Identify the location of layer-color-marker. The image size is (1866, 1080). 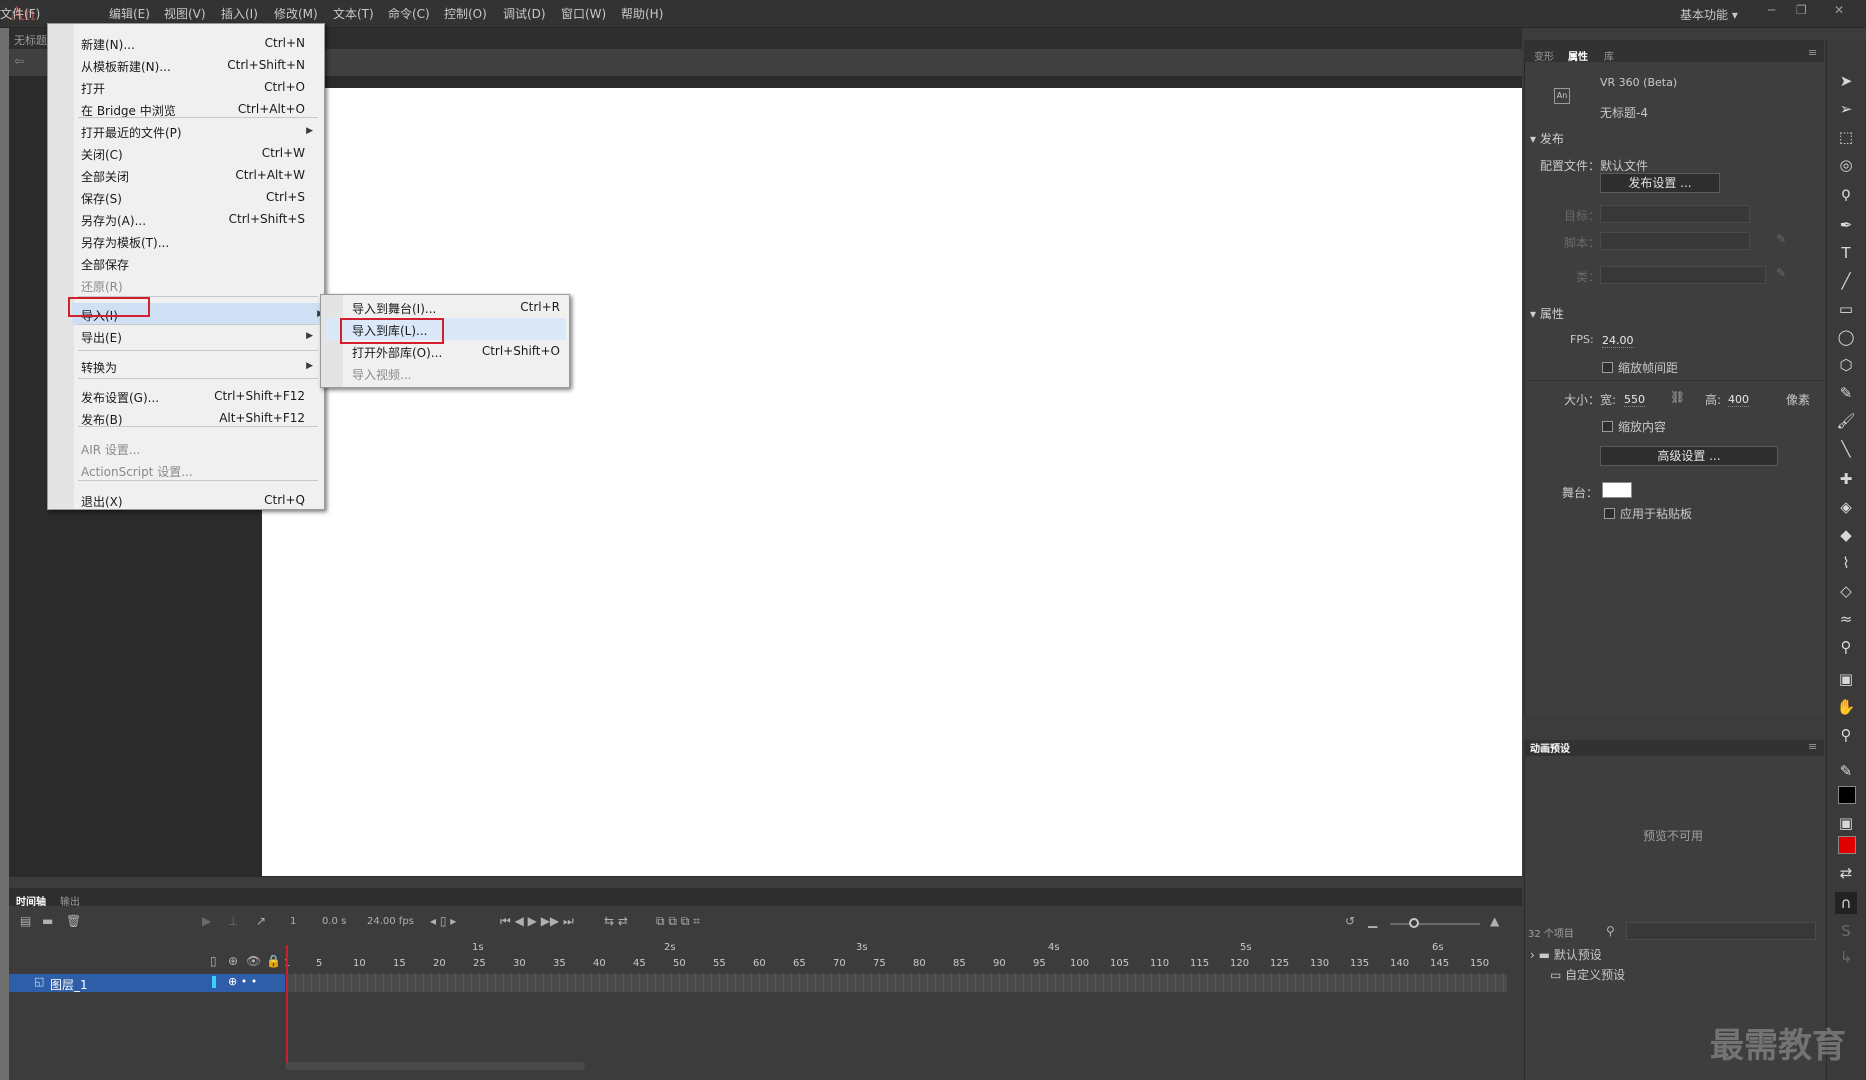
(214, 982).